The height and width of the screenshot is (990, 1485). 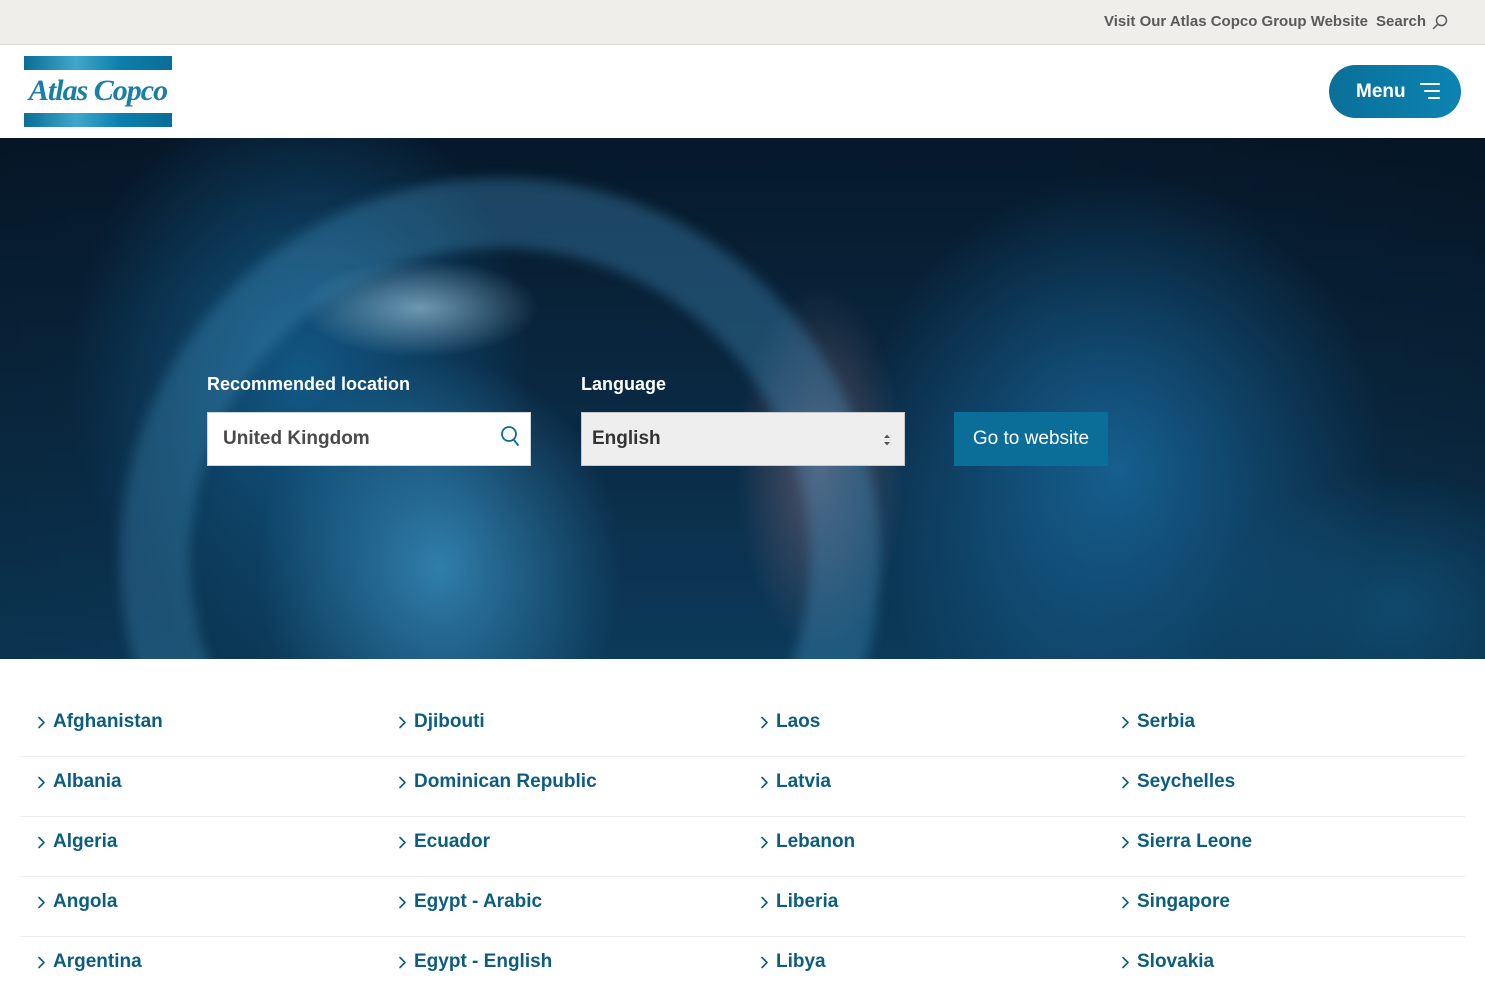 I want to click on country-row: Algeria Ecuador Lebanon Sierra Leone, so click(x=742, y=847).